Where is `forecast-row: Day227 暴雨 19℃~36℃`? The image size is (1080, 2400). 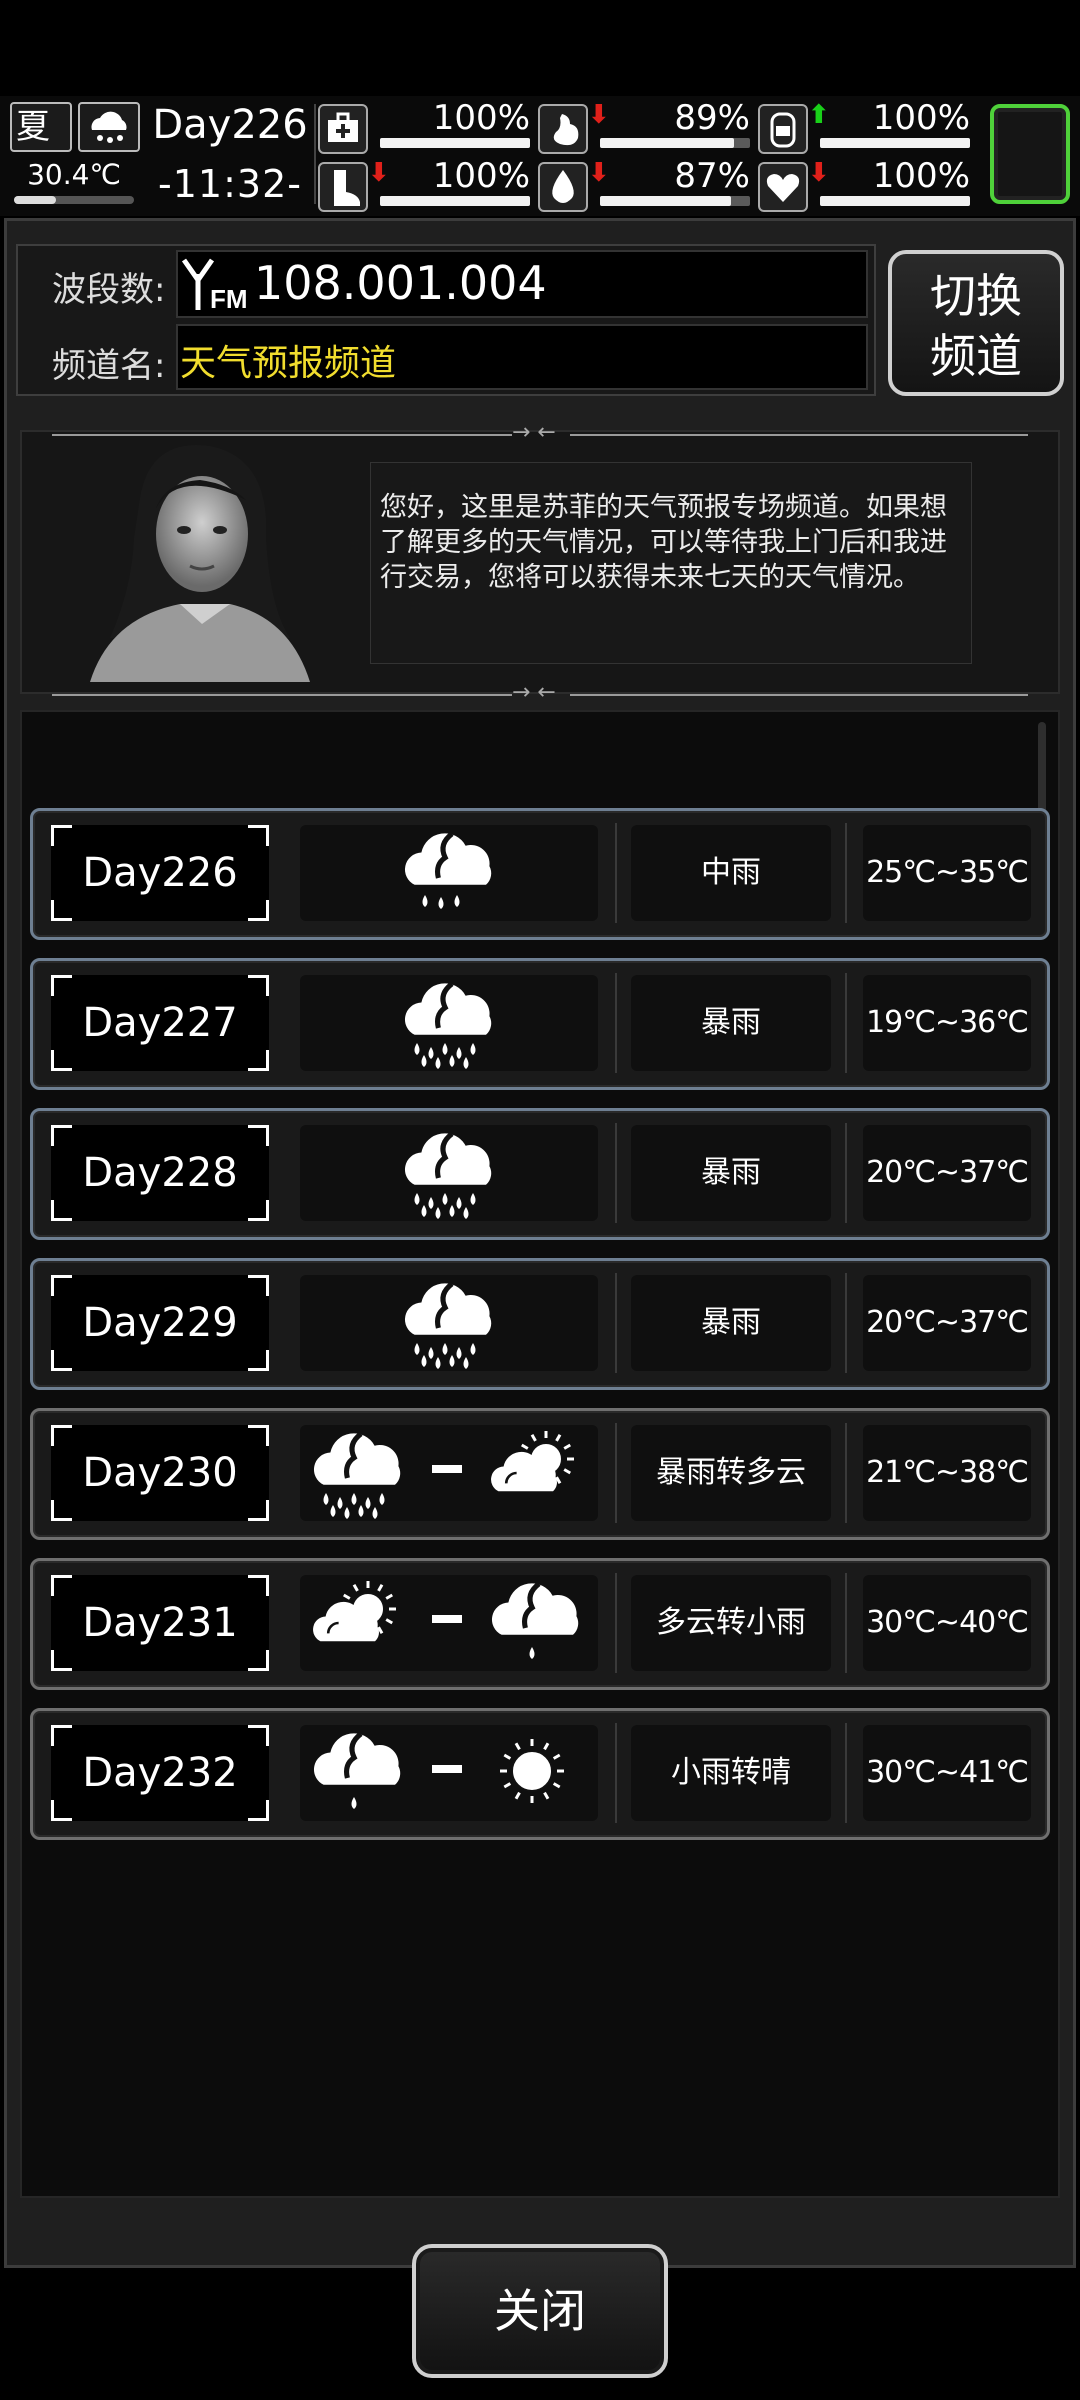
forecast-row: Day227 暴雨 19℃~36℃ is located at coordinates (540, 1024).